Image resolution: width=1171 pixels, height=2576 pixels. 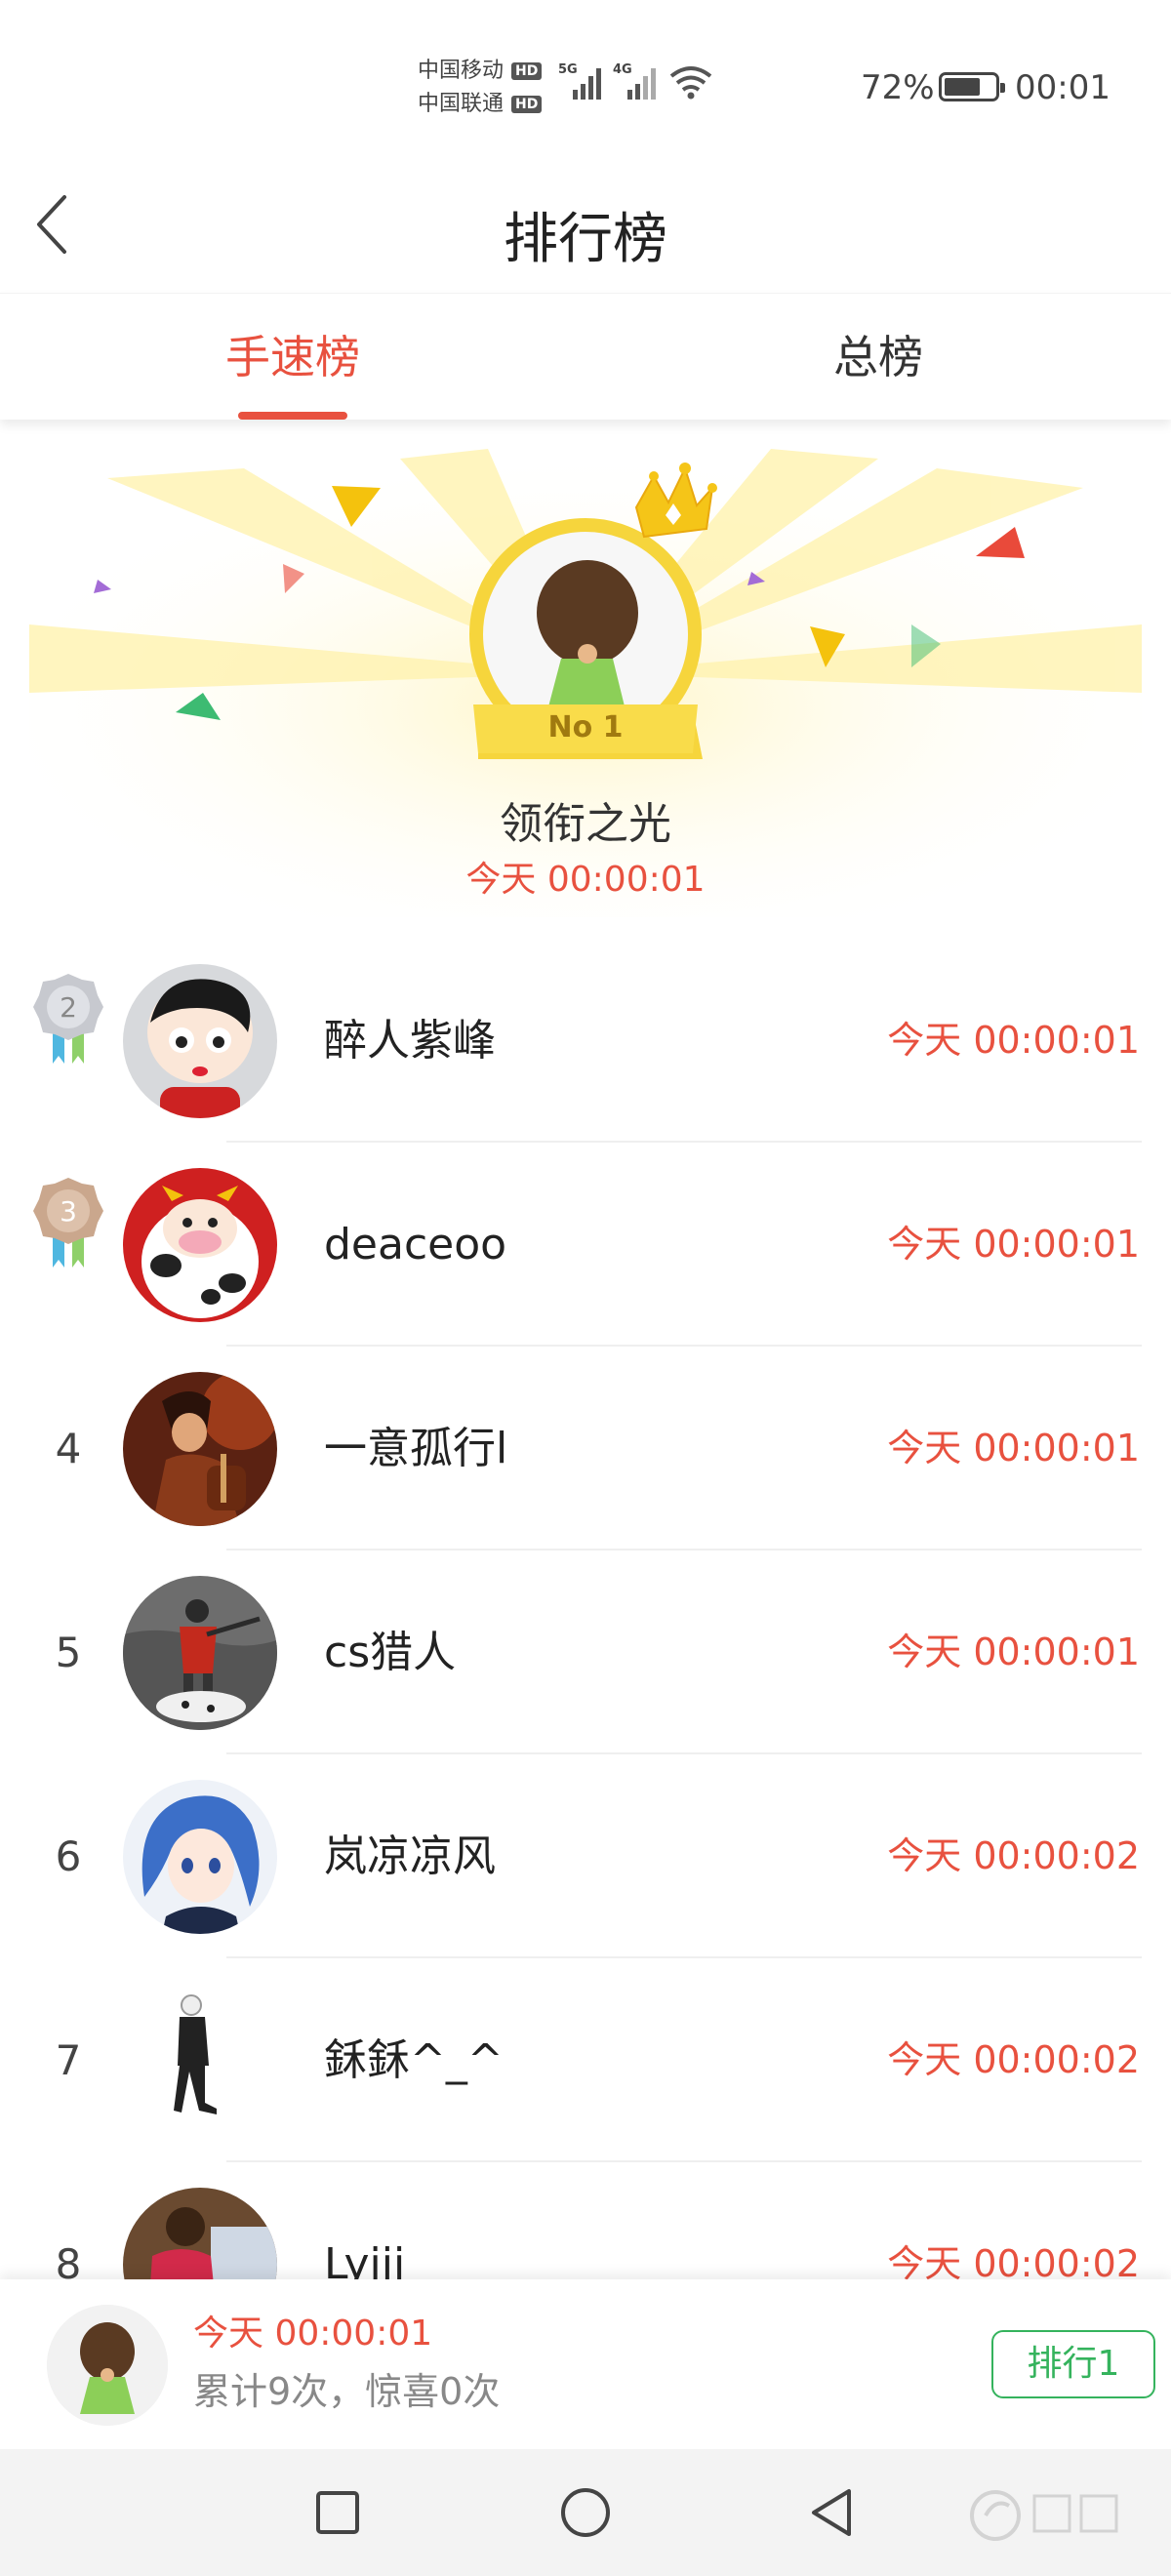 I want to click on carrier-info: 中国移动 HD 中国联通 HD, so click(x=480, y=88).